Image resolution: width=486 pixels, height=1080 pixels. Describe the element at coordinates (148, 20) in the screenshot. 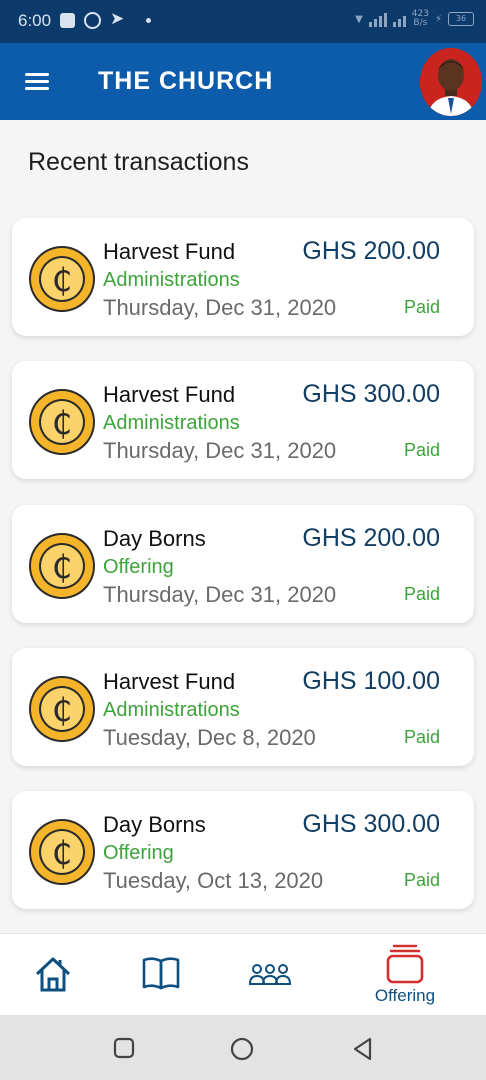

I see `more-notifications-dot` at that location.